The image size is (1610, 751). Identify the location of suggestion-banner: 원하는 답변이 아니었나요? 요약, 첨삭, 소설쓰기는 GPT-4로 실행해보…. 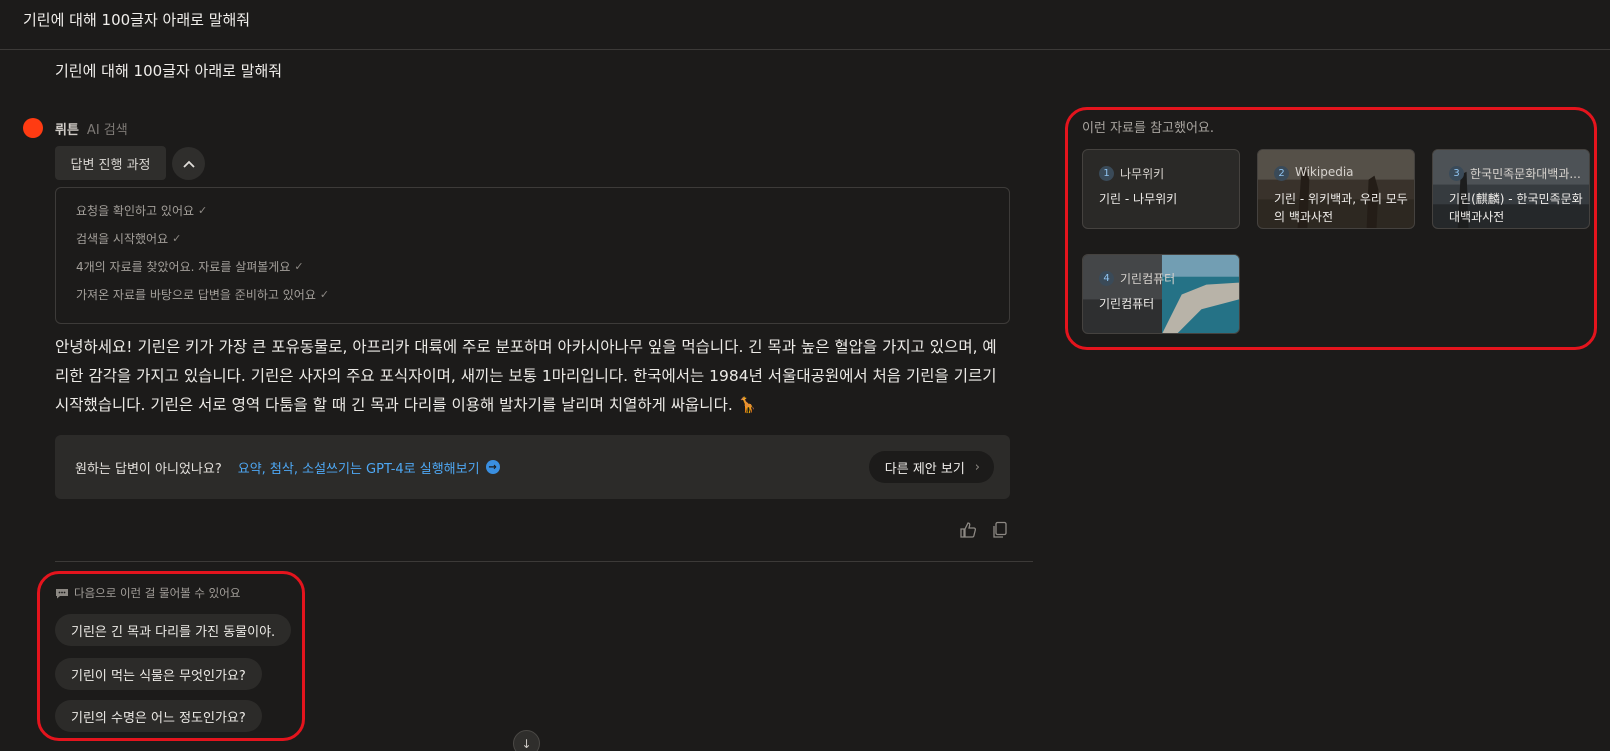
(532, 467).